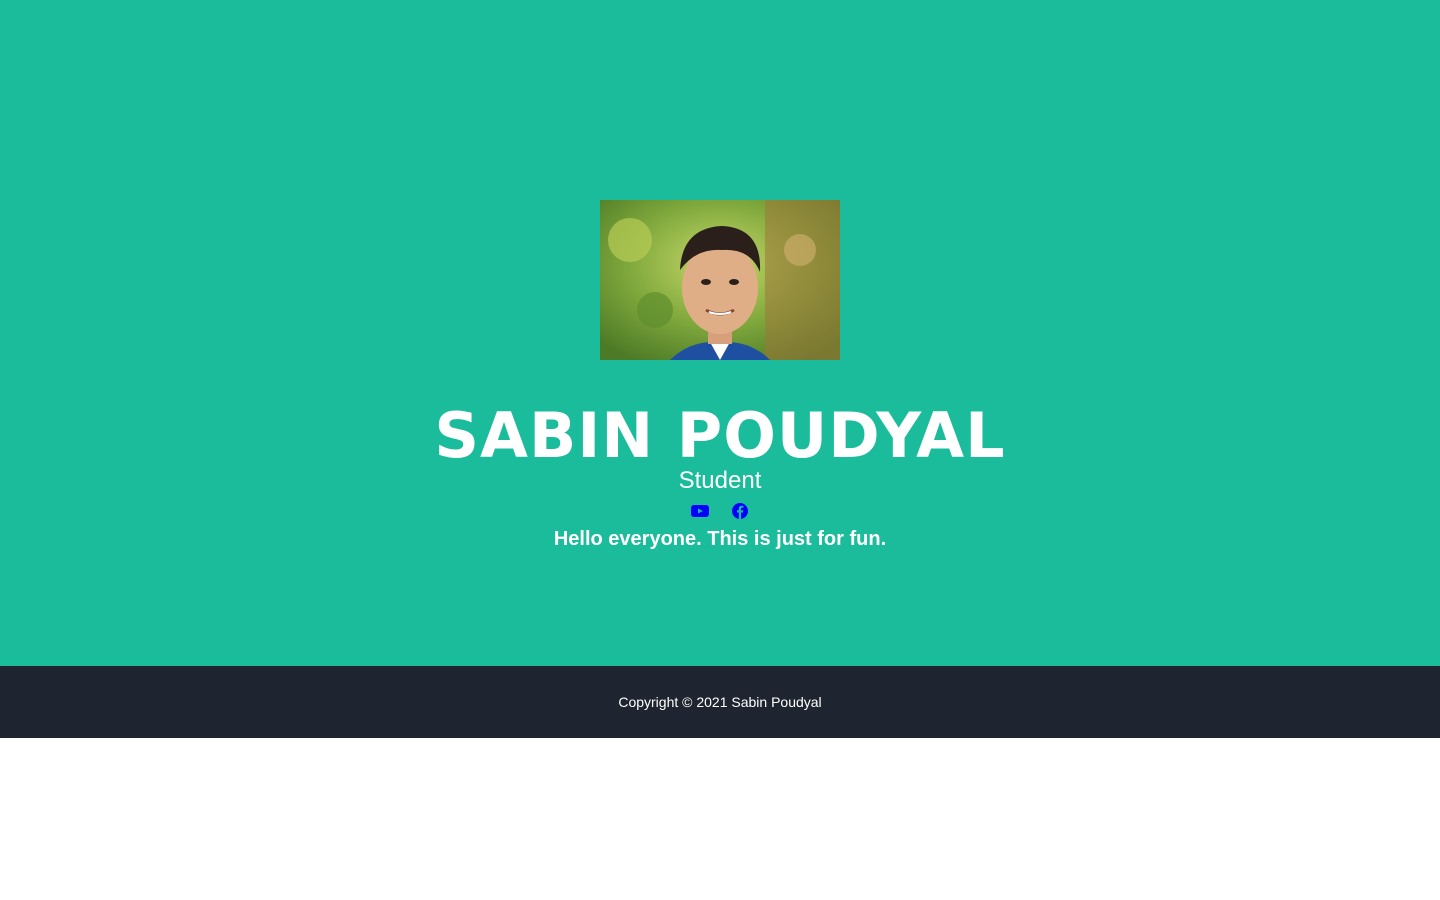  I want to click on youtube-icon, so click(700, 511).